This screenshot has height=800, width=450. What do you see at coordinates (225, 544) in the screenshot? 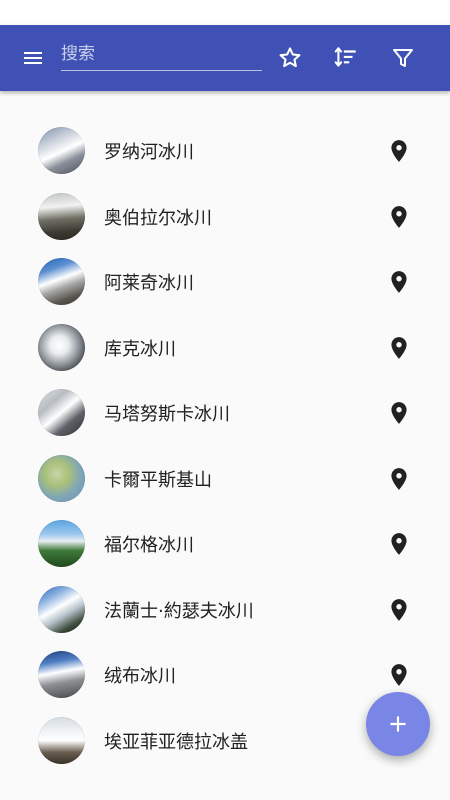
I see `list-item: 福尔格冰川` at bounding box center [225, 544].